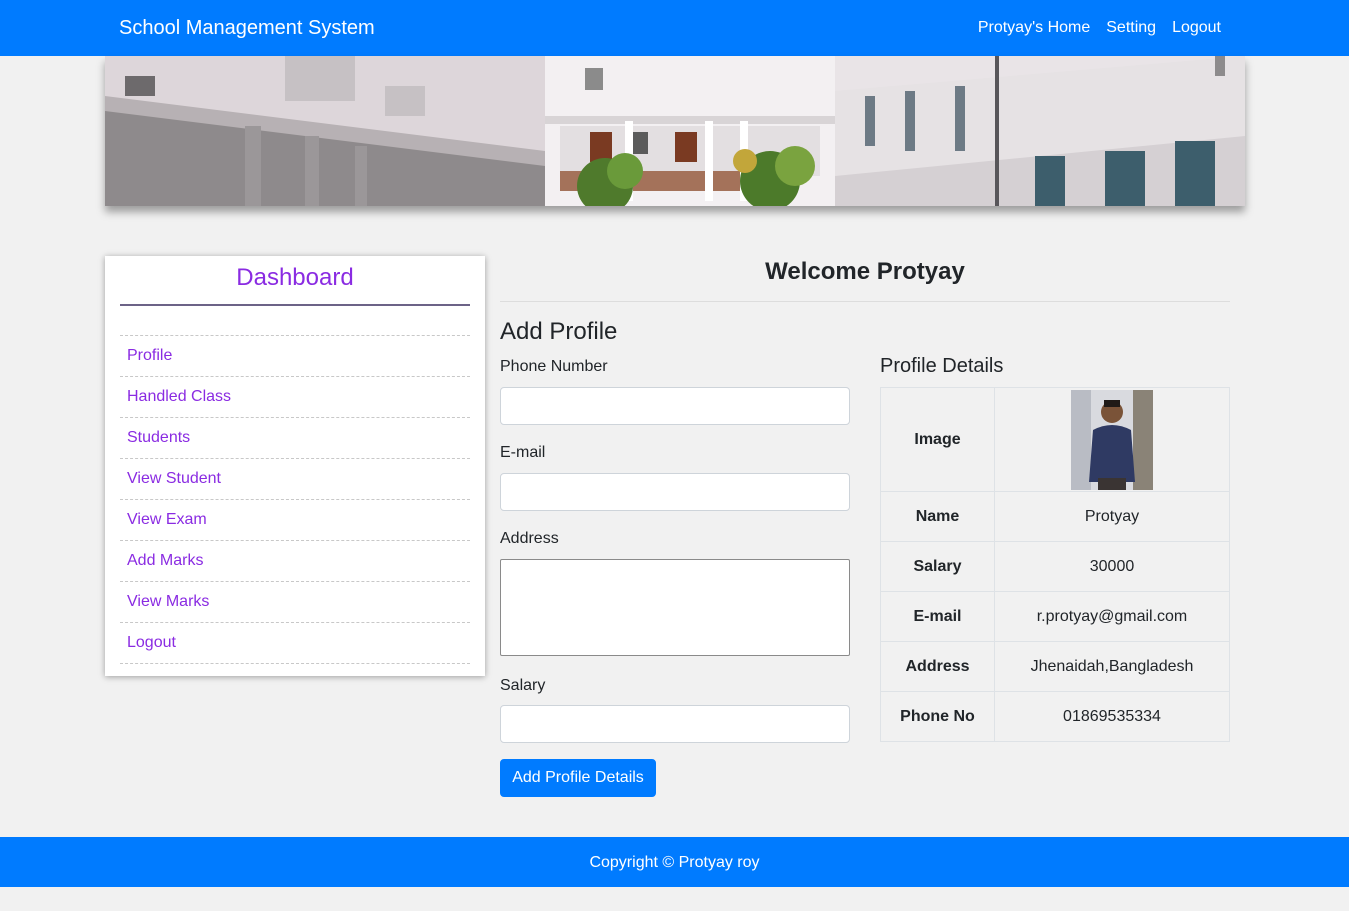 This screenshot has height=911, width=1349. What do you see at coordinates (295, 643) in the screenshot?
I see `sidebar-item-logout: Logout` at bounding box center [295, 643].